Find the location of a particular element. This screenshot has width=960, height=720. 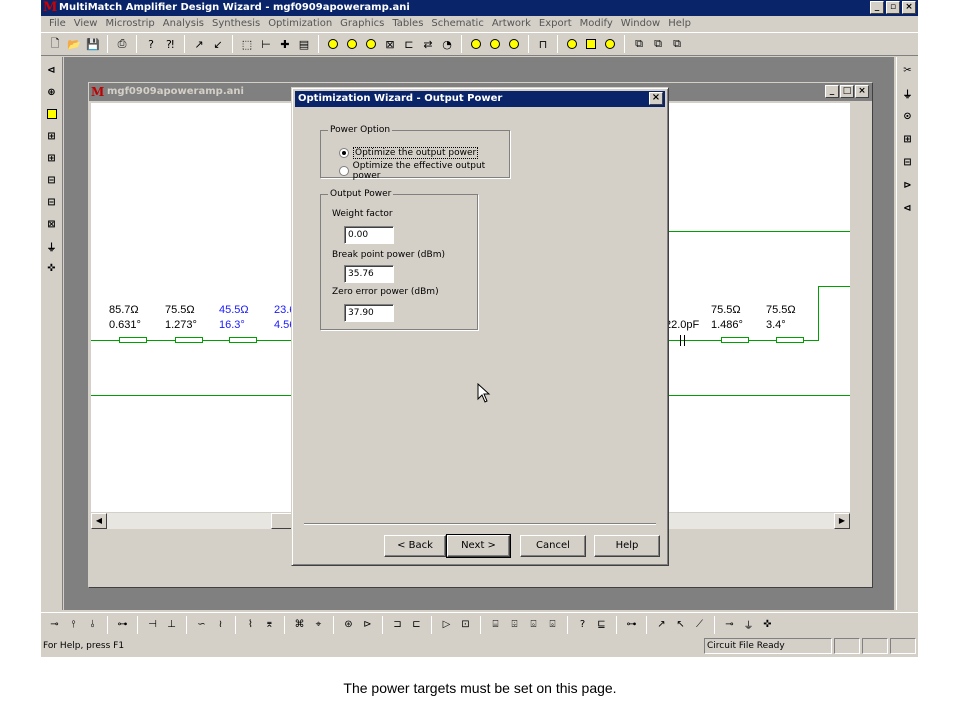

port-out-icon: ⊳ is located at coordinates (908, 185).